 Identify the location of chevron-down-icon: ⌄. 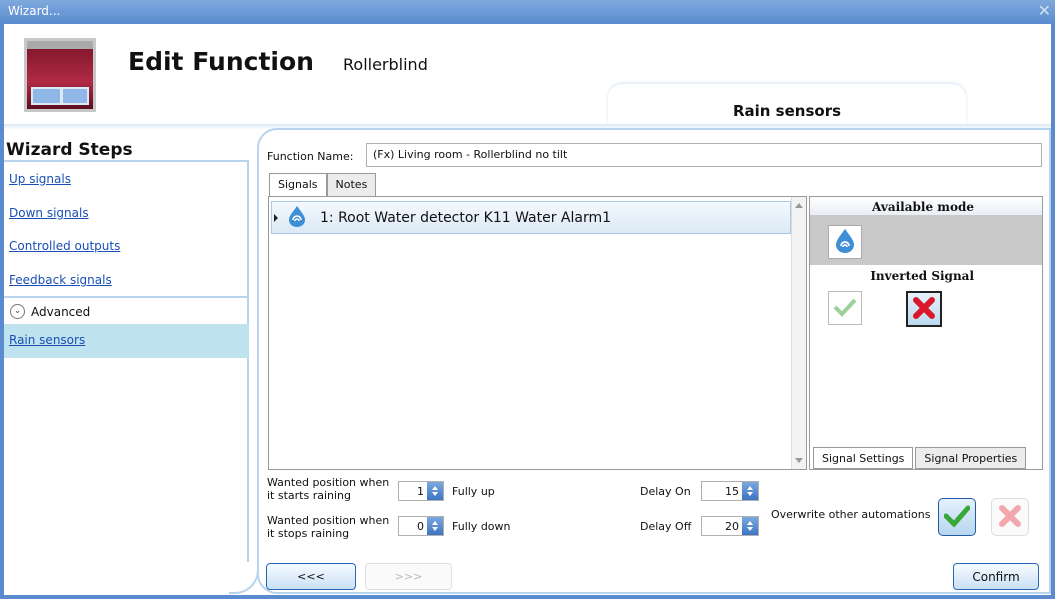
(17, 311).